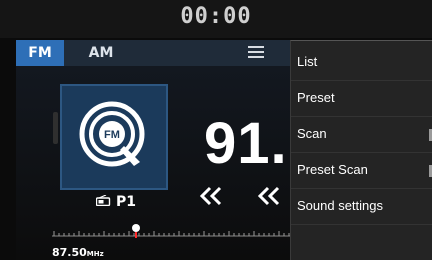 The image size is (432, 260). I want to click on seek-back-icon, so click(211, 196).